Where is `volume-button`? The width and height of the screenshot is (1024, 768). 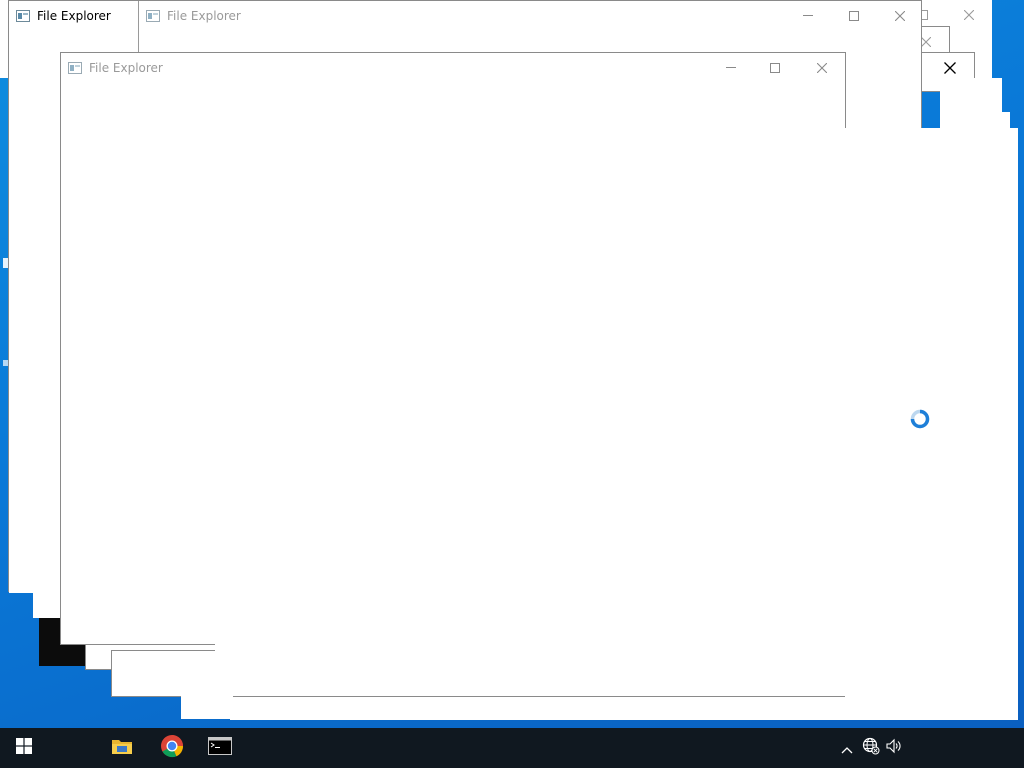 volume-button is located at coordinates (894, 748).